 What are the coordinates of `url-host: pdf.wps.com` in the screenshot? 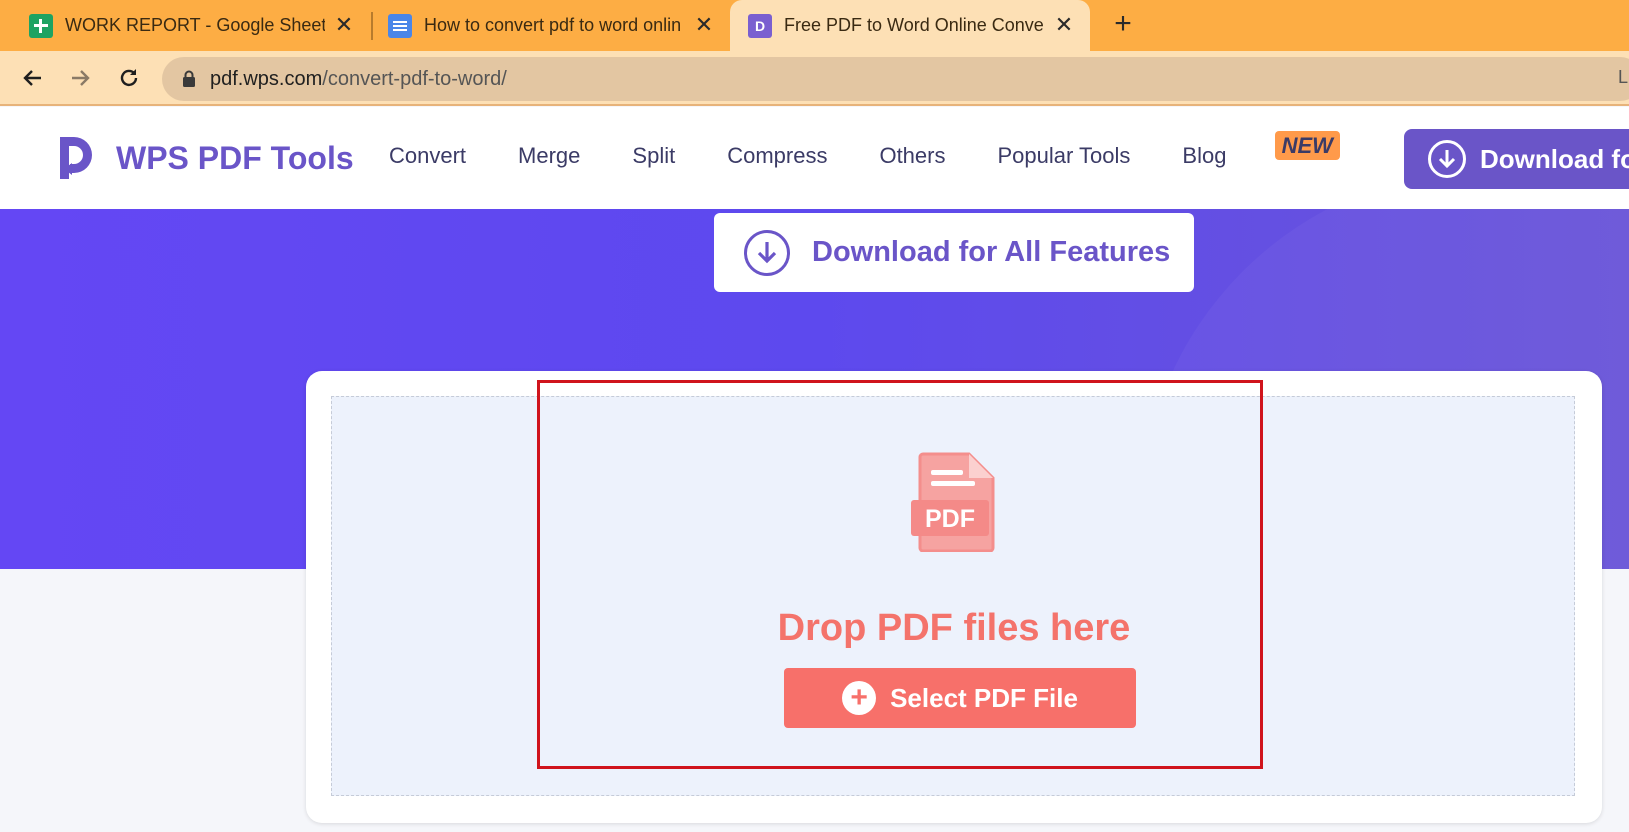 It's located at (266, 78).